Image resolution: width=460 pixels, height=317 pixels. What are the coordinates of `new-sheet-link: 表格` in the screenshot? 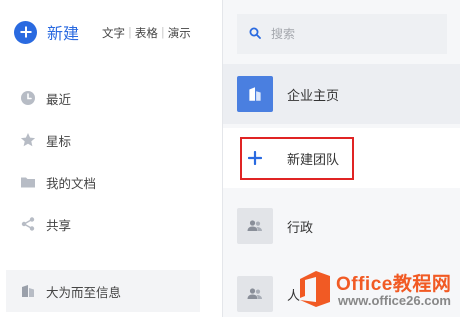 It's located at (146, 33).